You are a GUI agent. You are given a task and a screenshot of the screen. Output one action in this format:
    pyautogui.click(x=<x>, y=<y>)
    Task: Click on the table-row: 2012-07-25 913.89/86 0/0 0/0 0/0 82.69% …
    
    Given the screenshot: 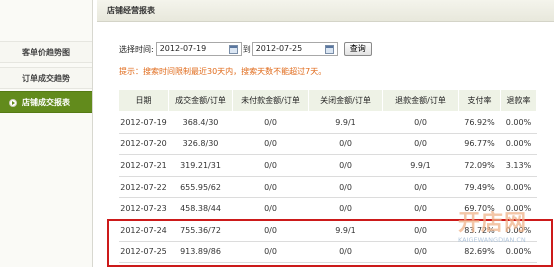 What is the action you would take?
    pyautogui.click(x=327, y=252)
    